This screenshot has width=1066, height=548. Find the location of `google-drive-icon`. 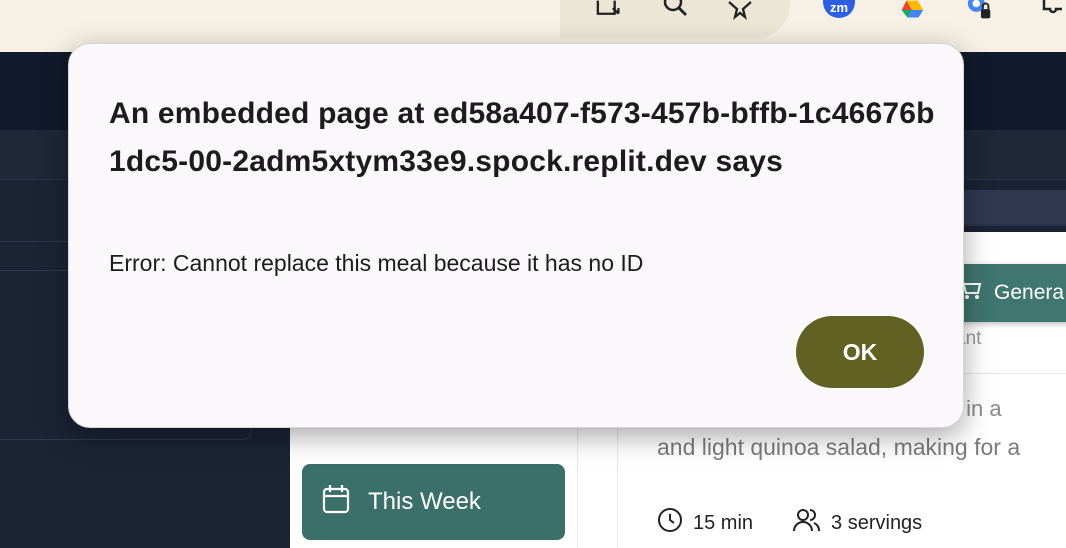

google-drive-icon is located at coordinates (912, 10).